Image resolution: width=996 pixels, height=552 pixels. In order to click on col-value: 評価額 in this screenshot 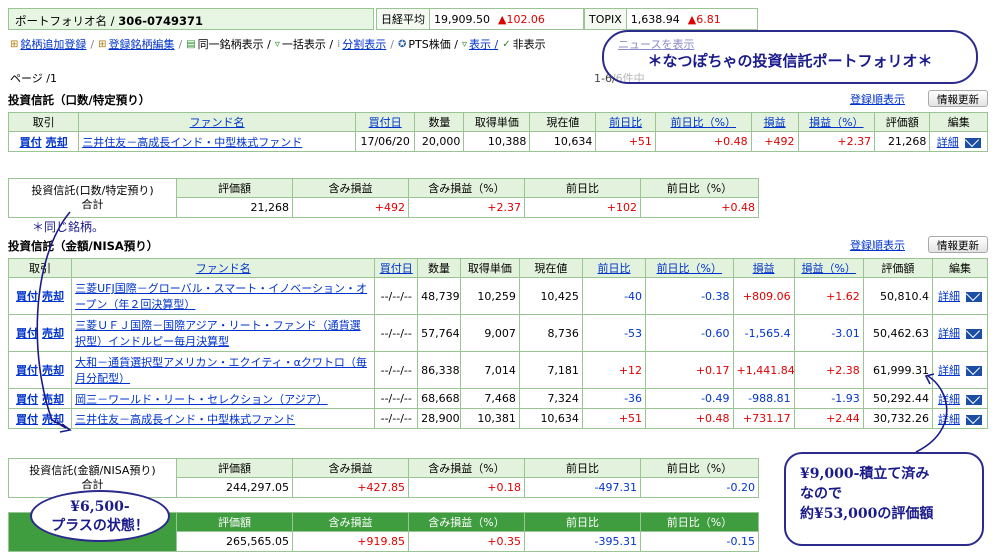, I will do `click(902, 122)`.